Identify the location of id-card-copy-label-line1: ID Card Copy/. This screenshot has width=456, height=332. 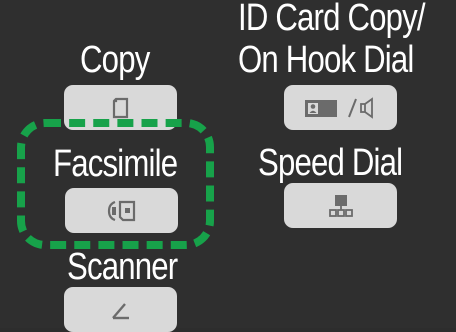
(332, 19).